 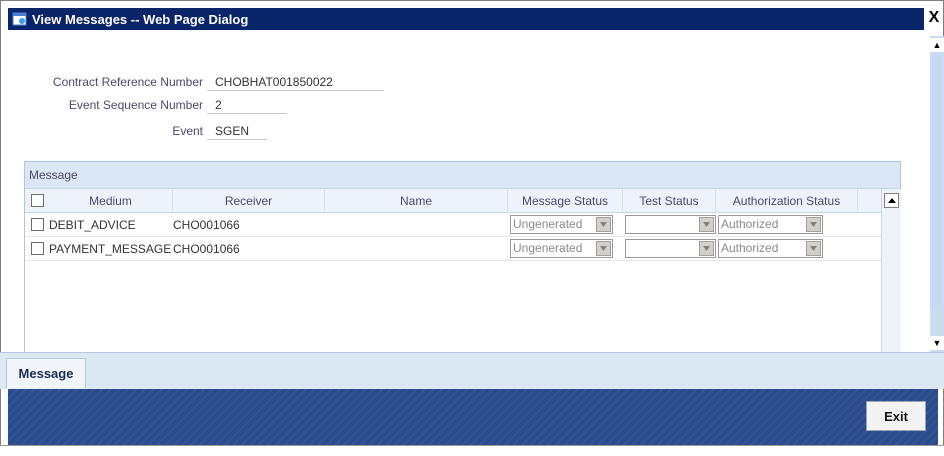 What do you see at coordinates (110, 249) in the screenshot?
I see `cell-medium: PAYMENT_MESSAGE` at bounding box center [110, 249].